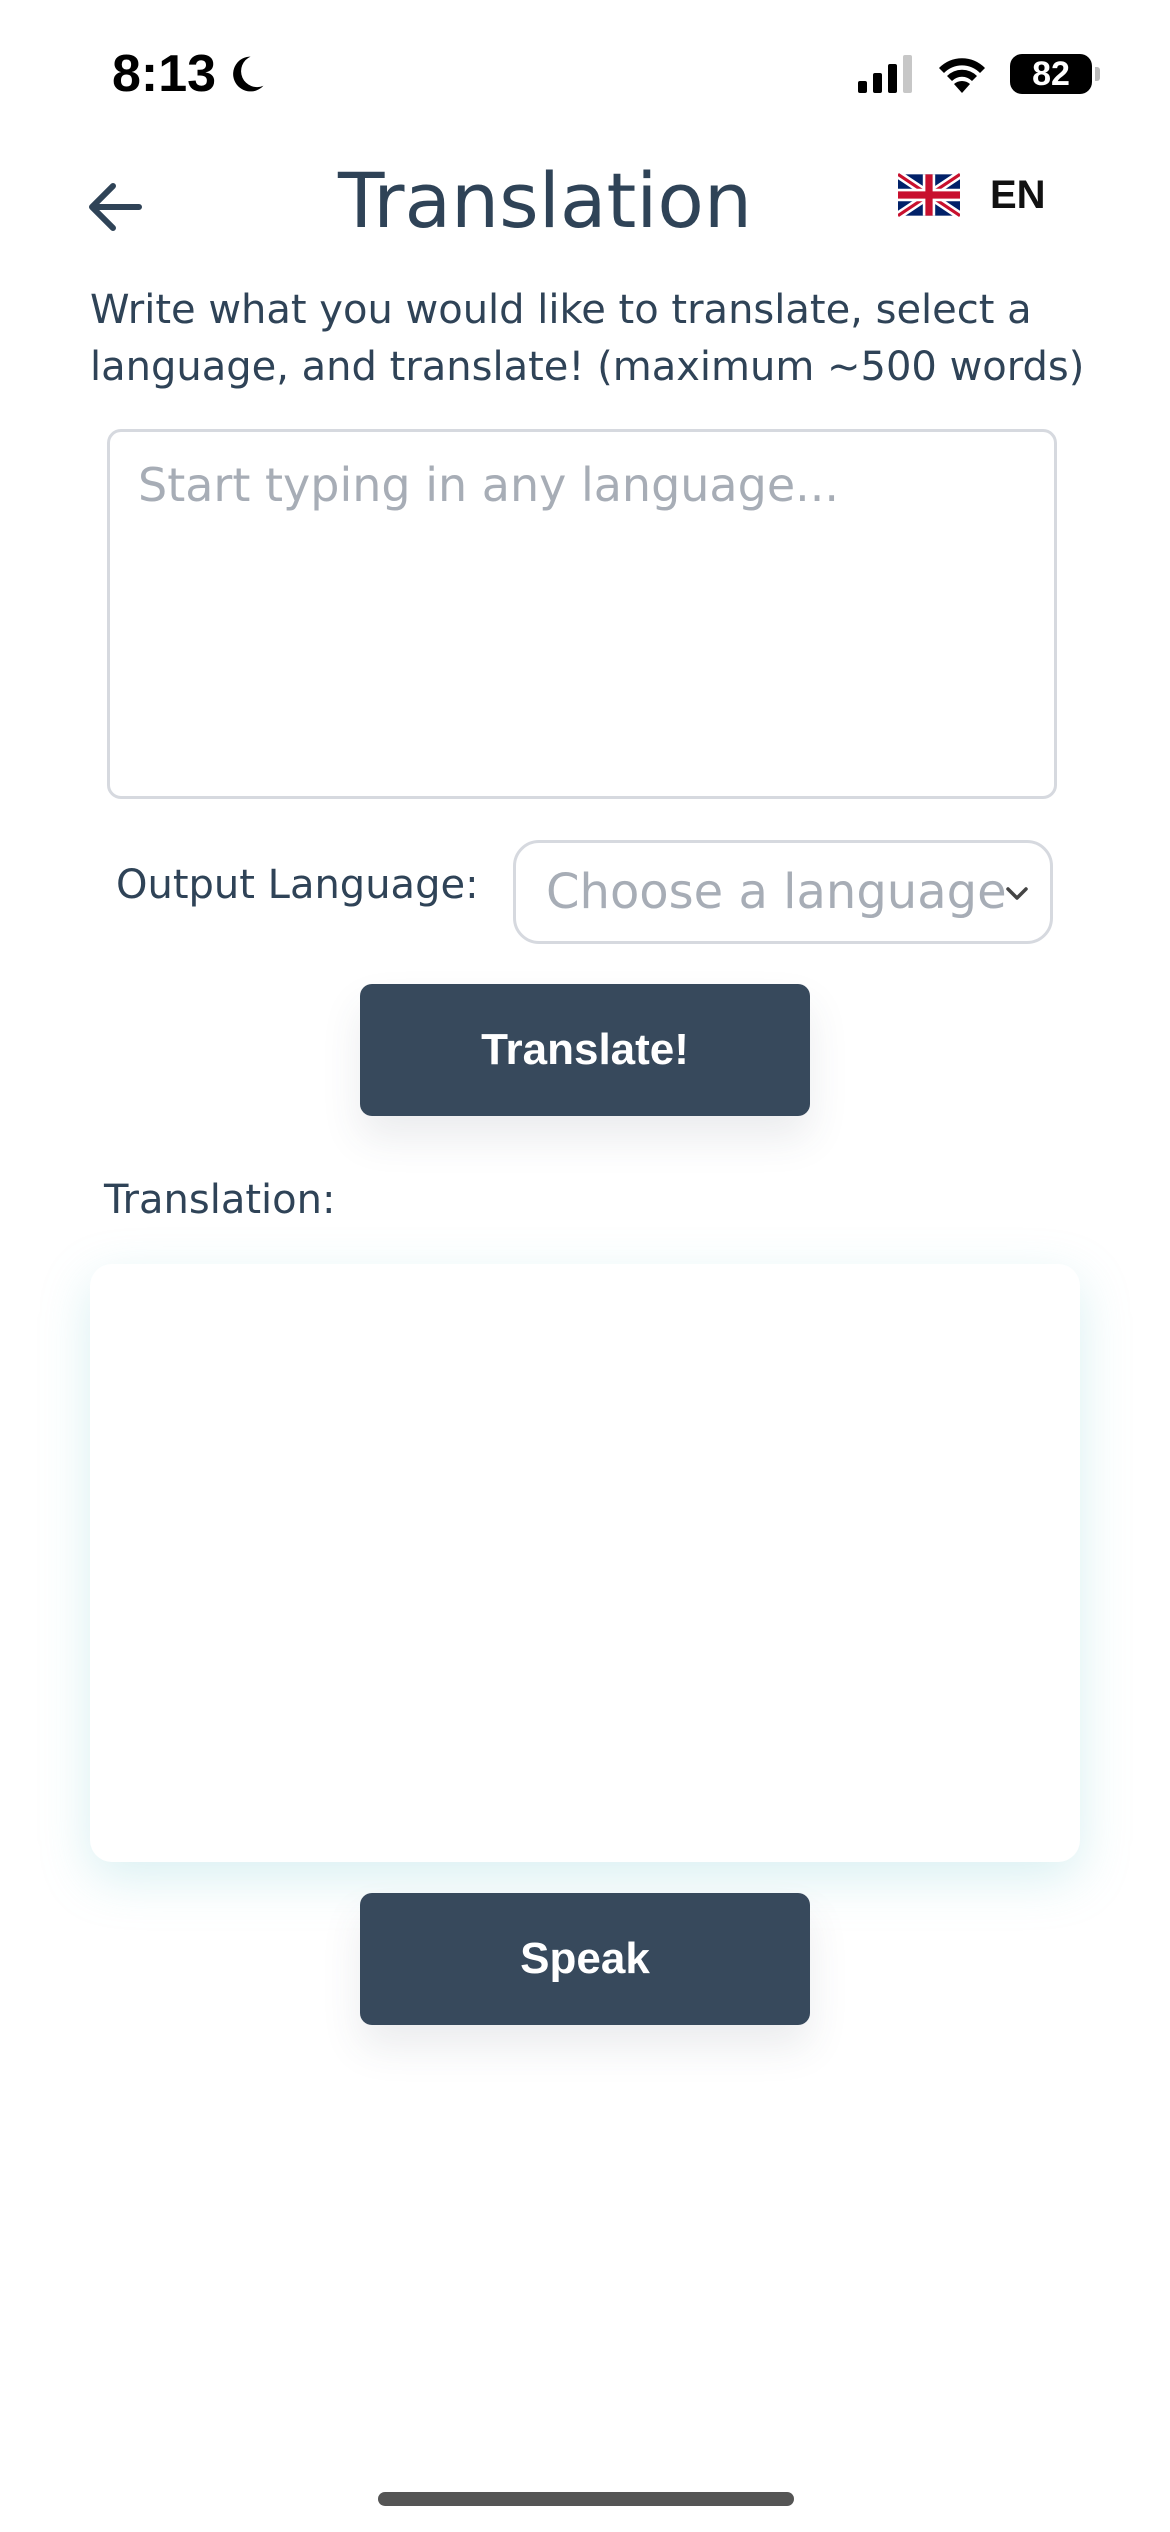 The width and height of the screenshot is (1170, 2532). Describe the element at coordinates (164, 74) in the screenshot. I see `clock-time: 8:13` at that location.